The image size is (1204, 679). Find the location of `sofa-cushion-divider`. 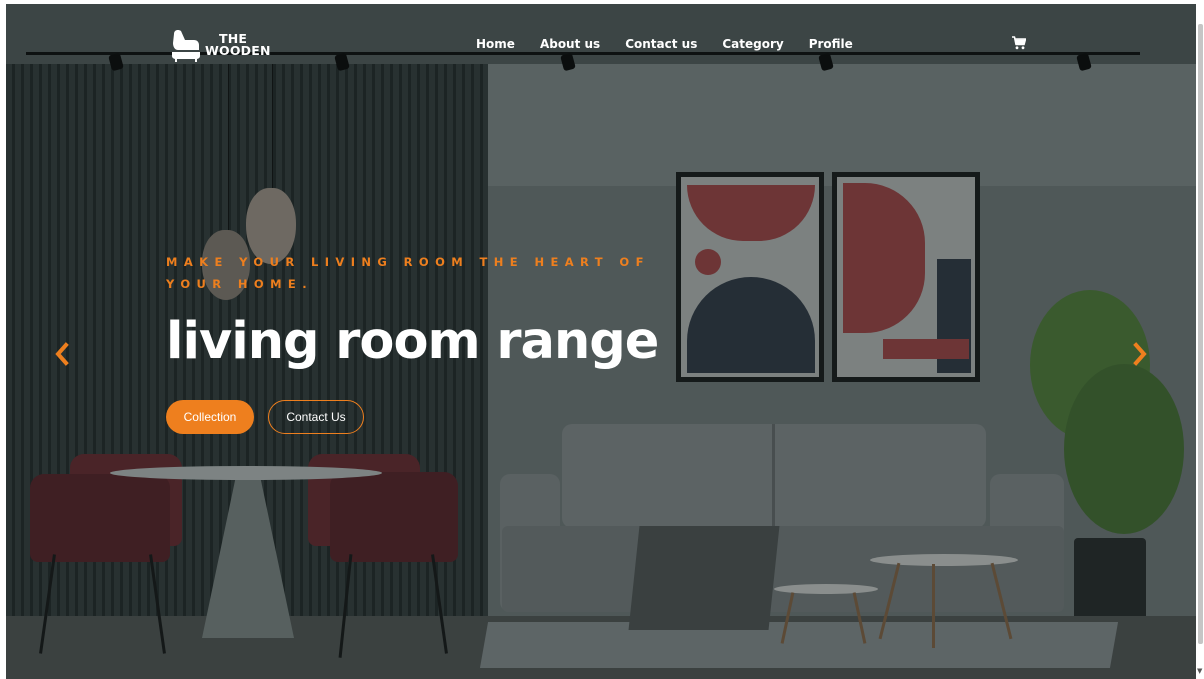

sofa-cushion-divider is located at coordinates (773, 476).